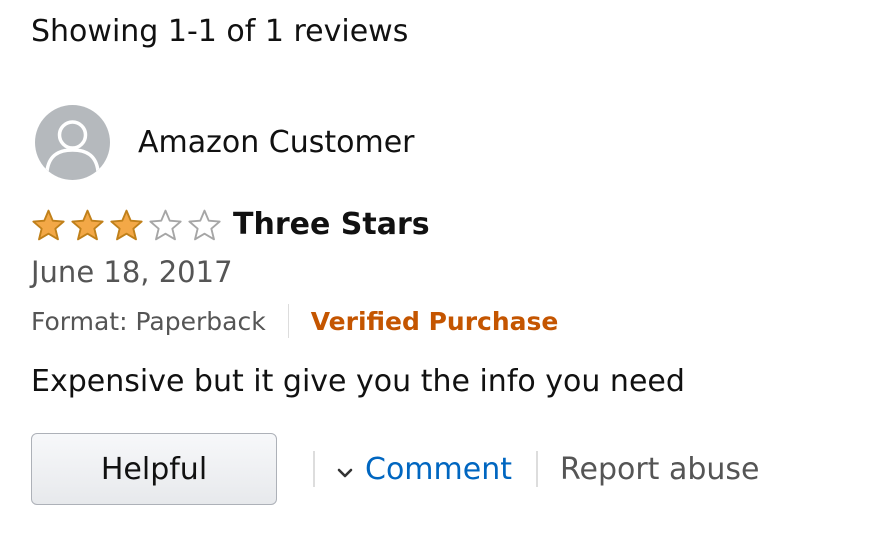  Describe the element at coordinates (660, 469) in the screenshot. I see `report-abuse-link: Report abuse` at that location.